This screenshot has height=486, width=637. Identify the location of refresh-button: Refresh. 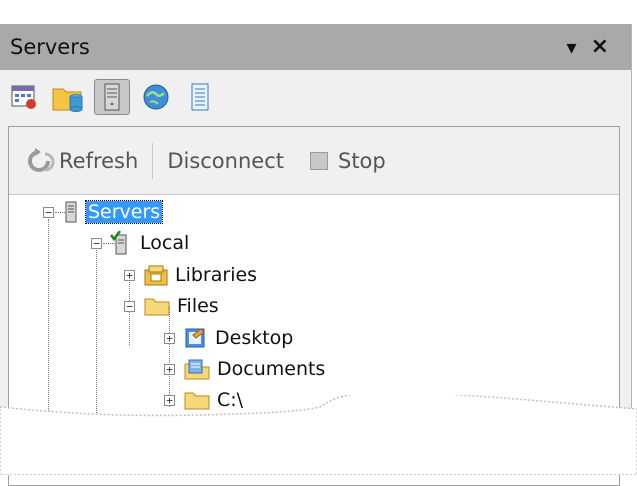
(82, 160).